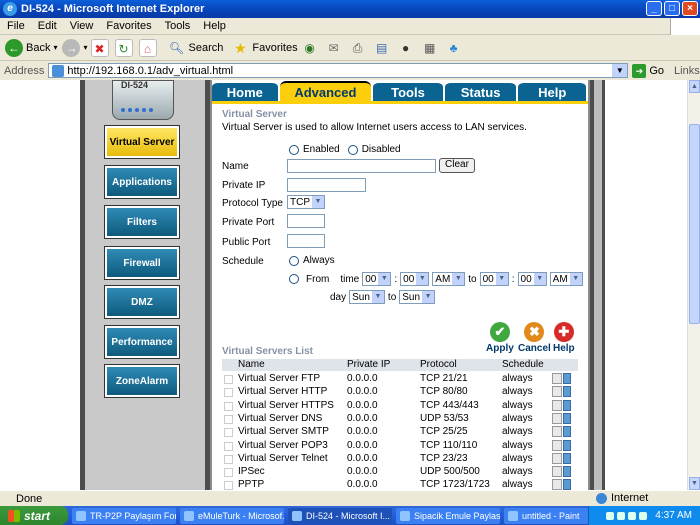 Image resolution: width=700 pixels, height=525 pixels. I want to click on from-day-select: Sun ▼, so click(367, 297).